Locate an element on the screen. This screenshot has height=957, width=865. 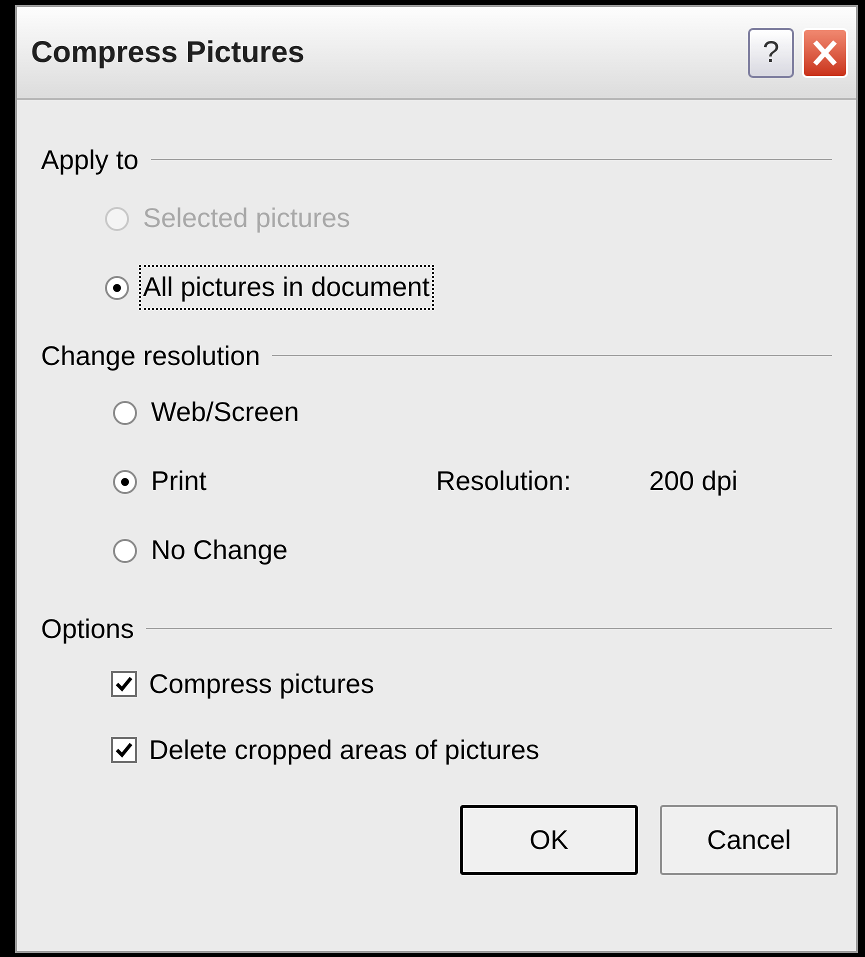
group-heading: Apply to is located at coordinates (90, 160).